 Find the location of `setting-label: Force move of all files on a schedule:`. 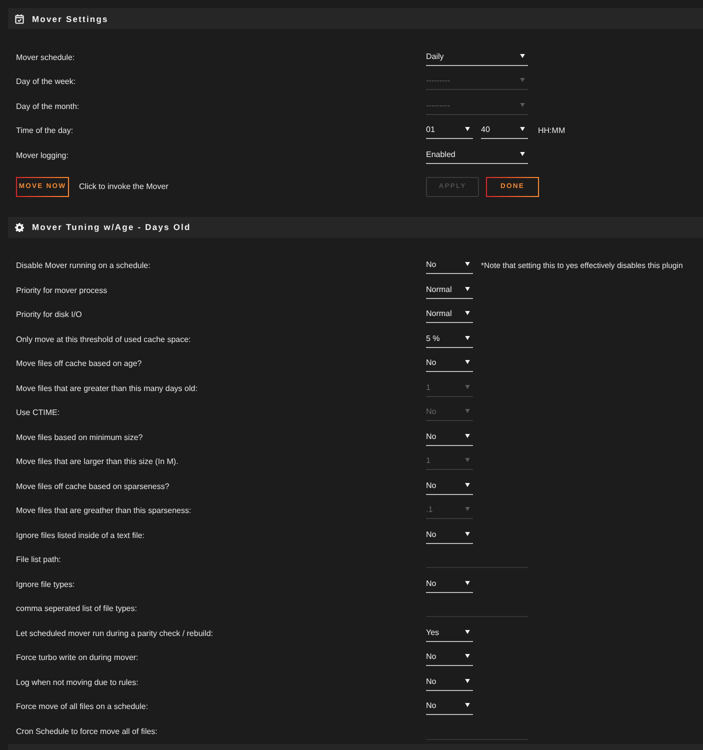

setting-label: Force move of all files on a schedule: is located at coordinates (82, 707).